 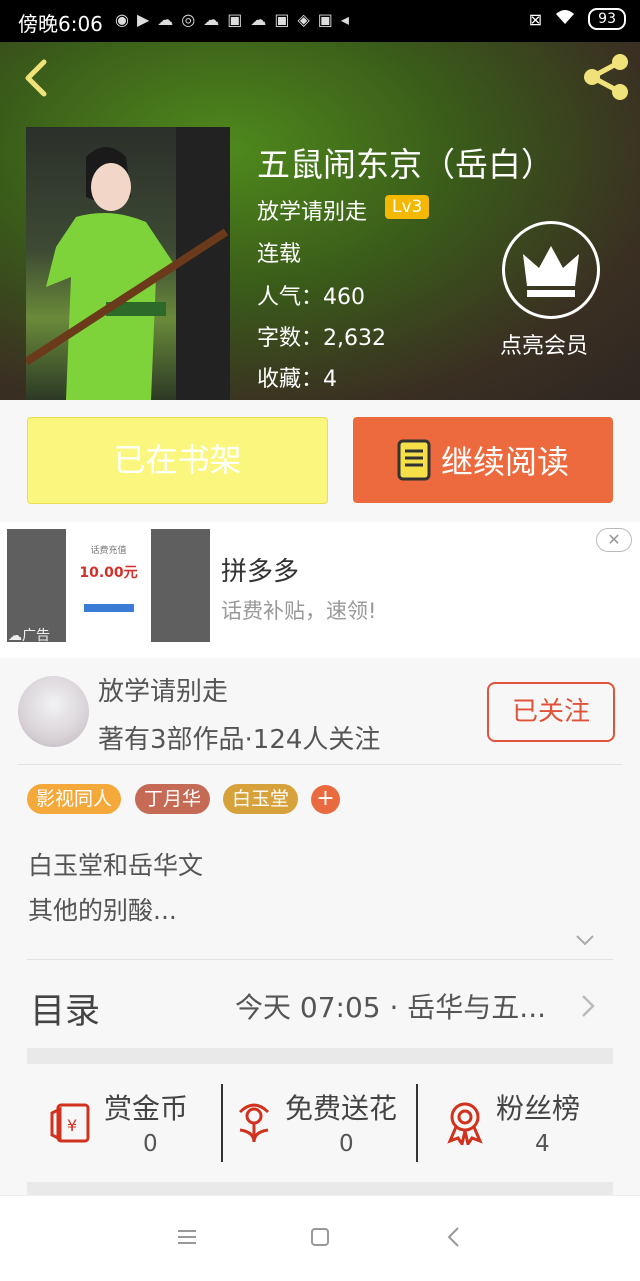 I want to click on fans-count: 4, so click(x=542, y=1144).